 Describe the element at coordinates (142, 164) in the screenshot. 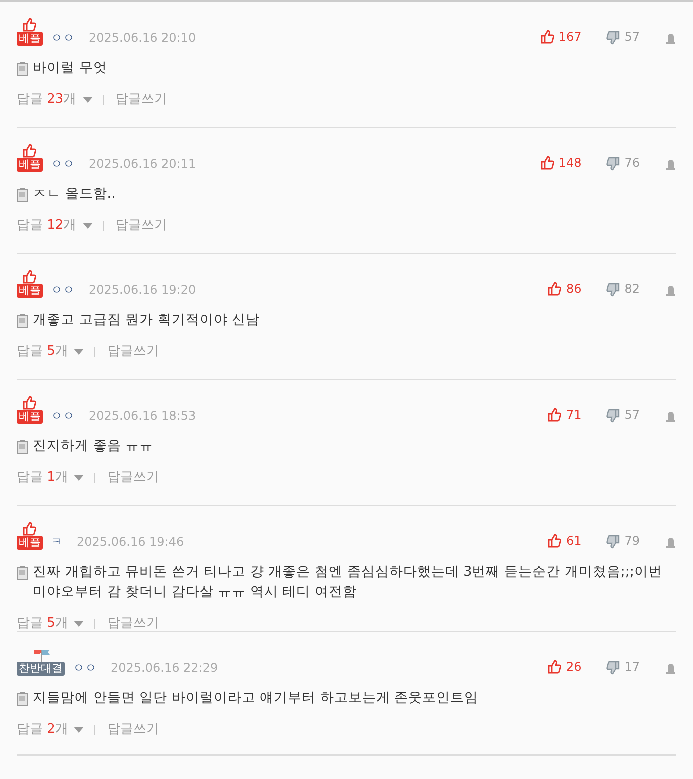

I see `comment-date: 2025.06.16 20:11` at that location.